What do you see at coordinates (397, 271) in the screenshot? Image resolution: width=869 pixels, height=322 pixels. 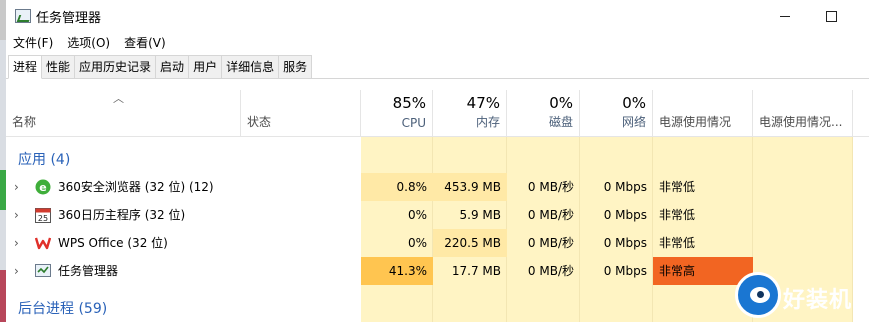 I see `cpu-cell: 41.3%` at bounding box center [397, 271].